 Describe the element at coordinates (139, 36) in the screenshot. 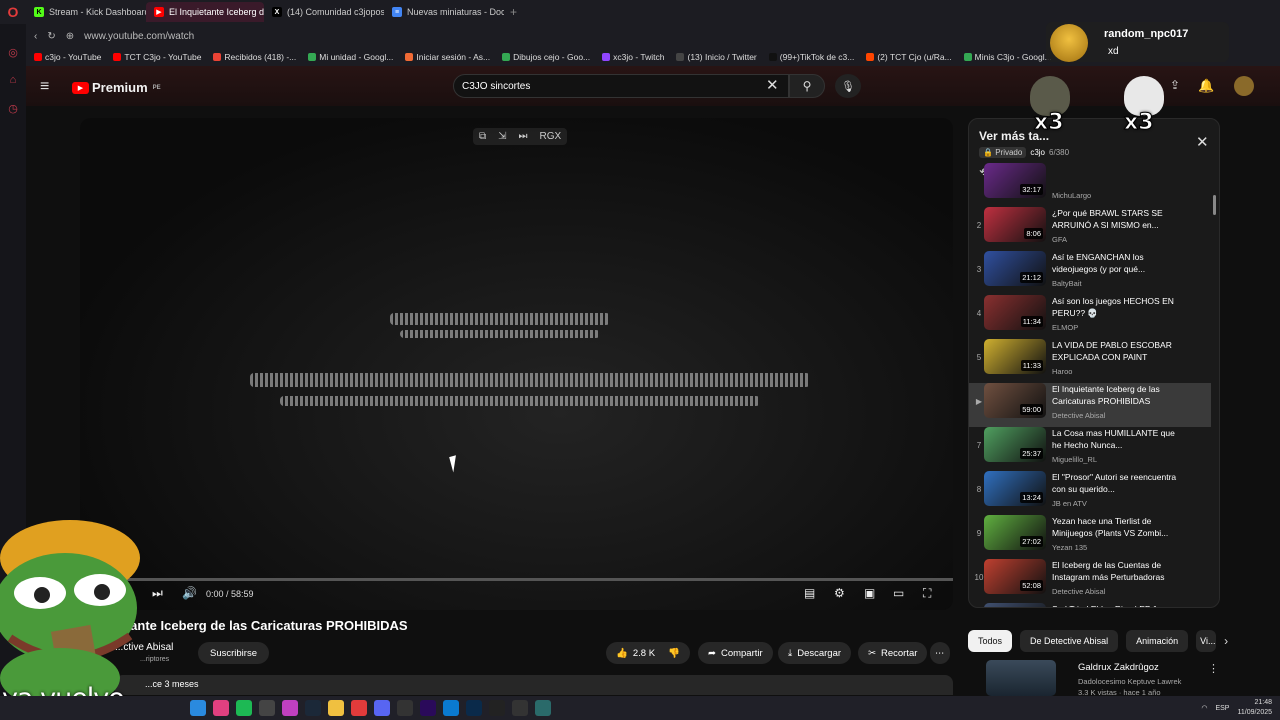

I see `url-field: www.youtube.com/watch` at that location.